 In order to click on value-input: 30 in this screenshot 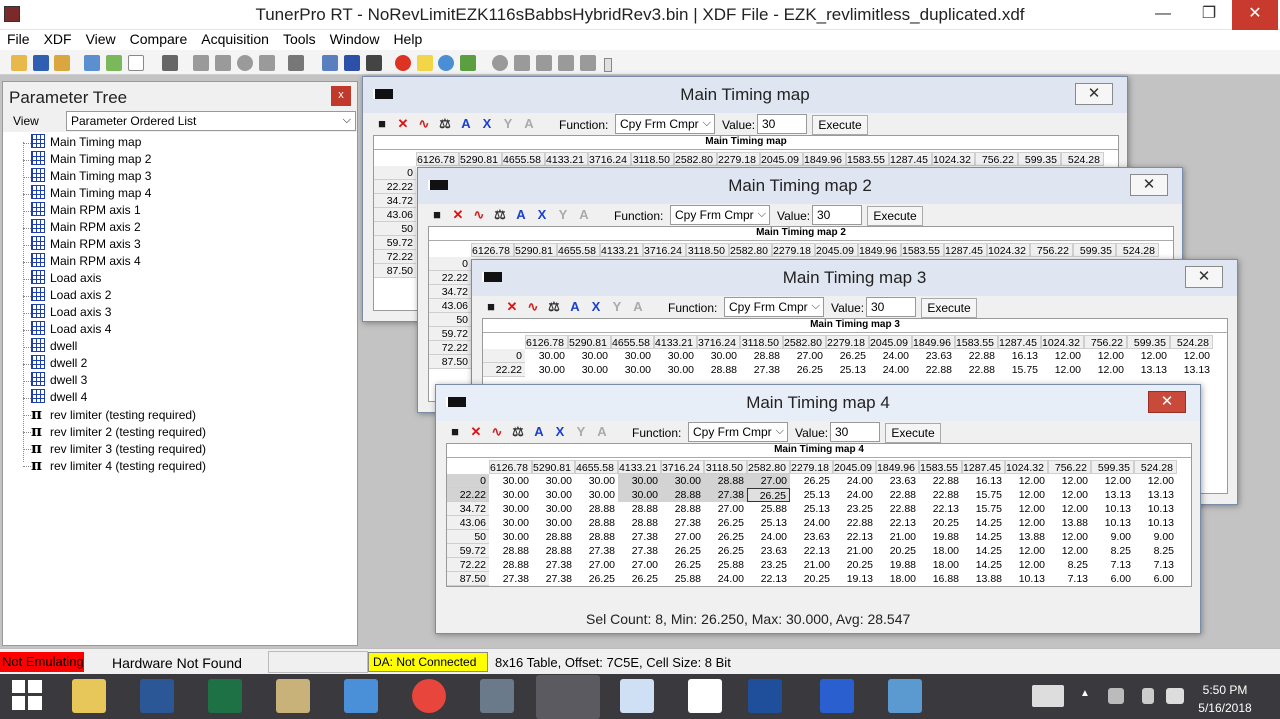, I will do `click(855, 432)`.